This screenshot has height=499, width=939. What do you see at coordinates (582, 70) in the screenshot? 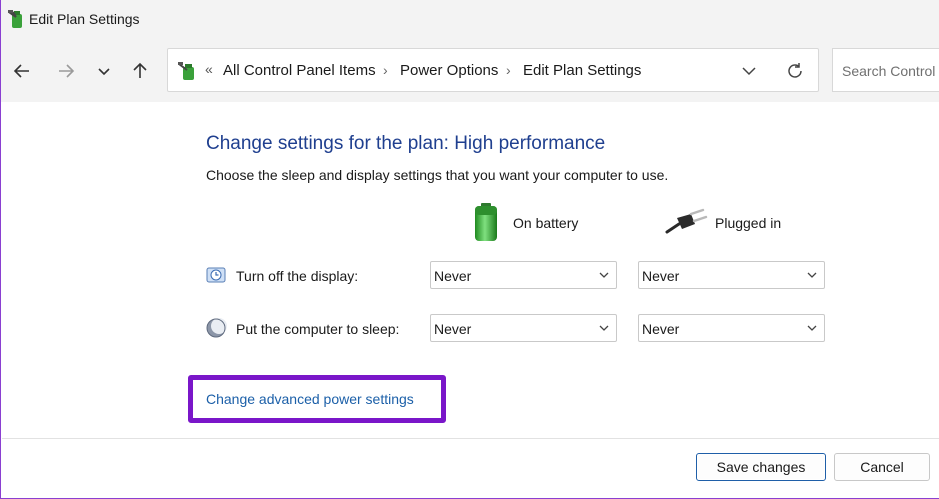
I see `breadcrumb-edit-plan-settings: Edit Plan Settings` at bounding box center [582, 70].